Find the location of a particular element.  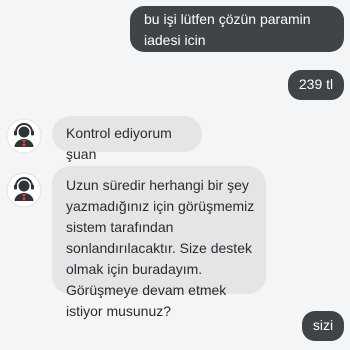

user-message-bubble: sizi is located at coordinates (323, 326).